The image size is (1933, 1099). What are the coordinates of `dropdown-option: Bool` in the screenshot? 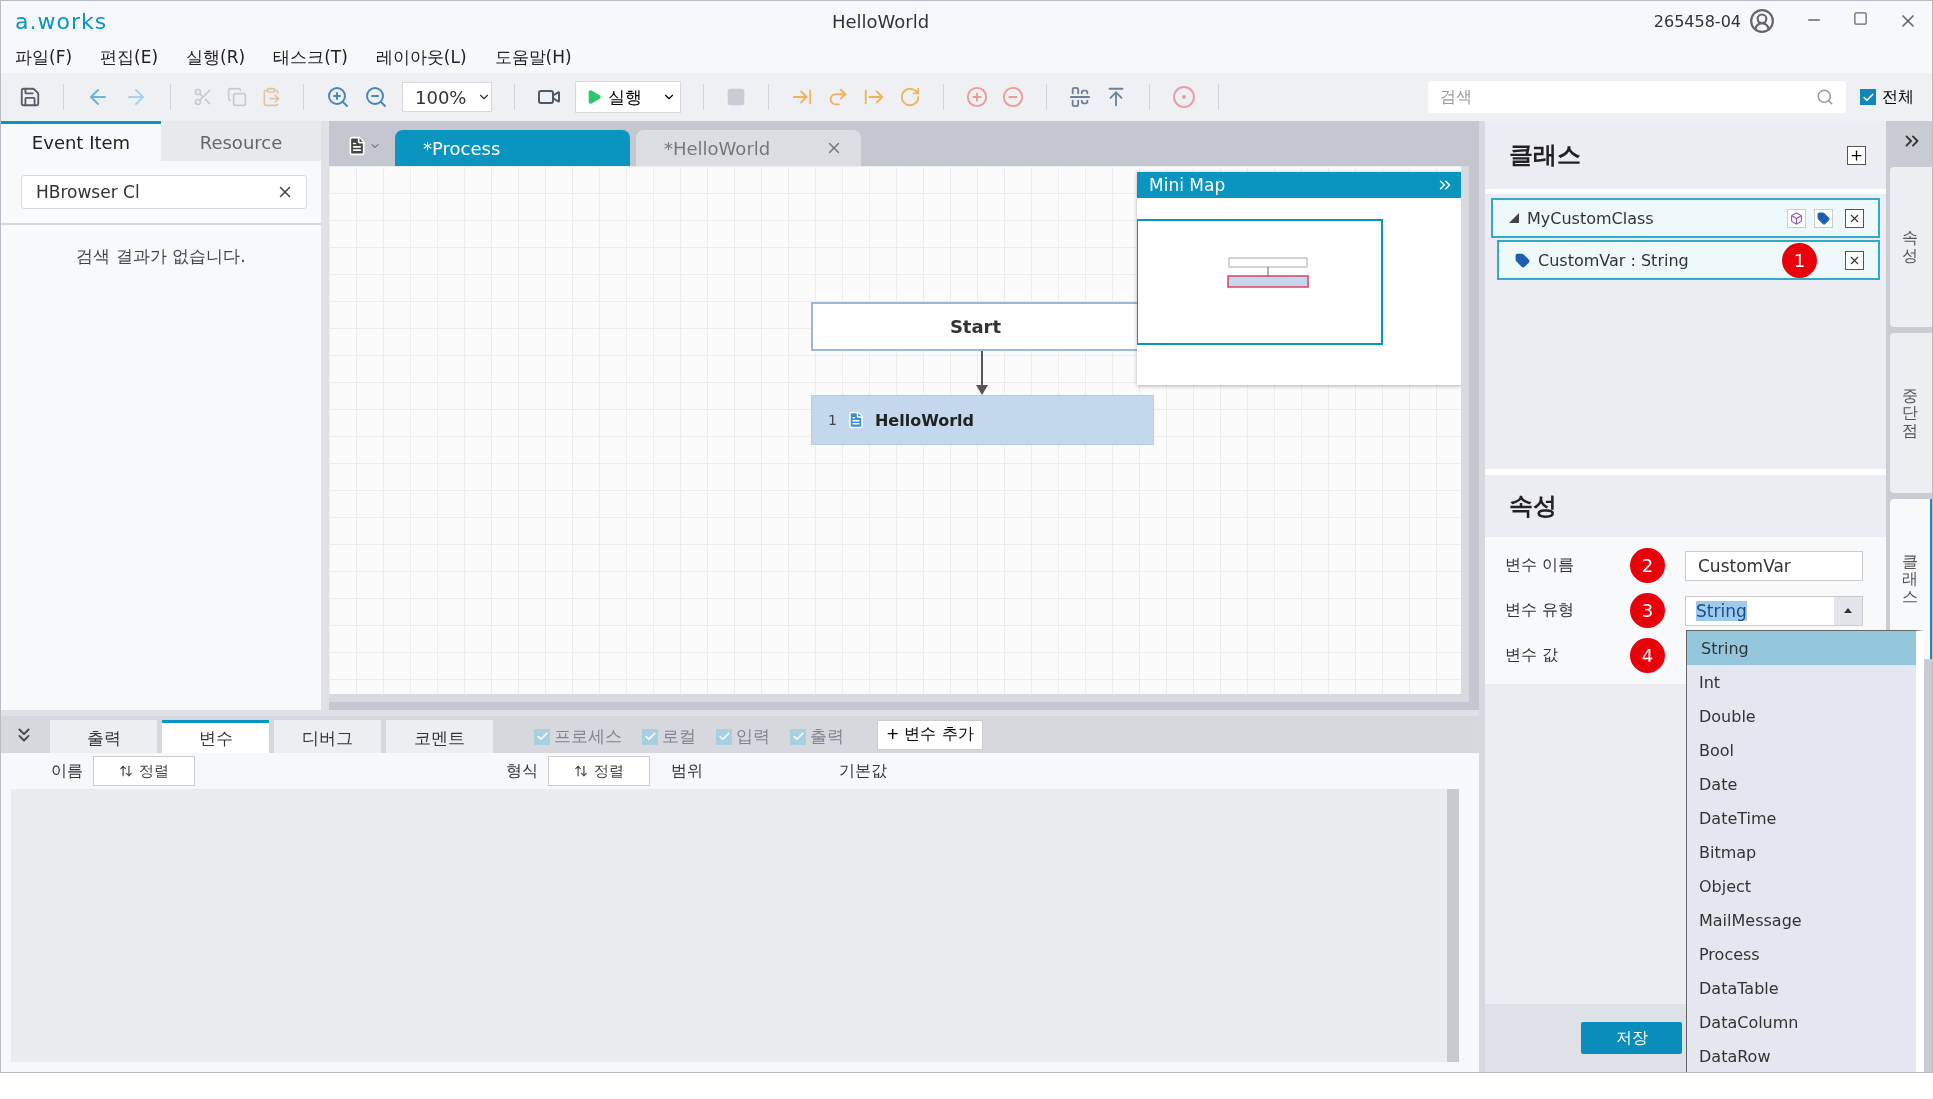 It's located at (1801, 750).